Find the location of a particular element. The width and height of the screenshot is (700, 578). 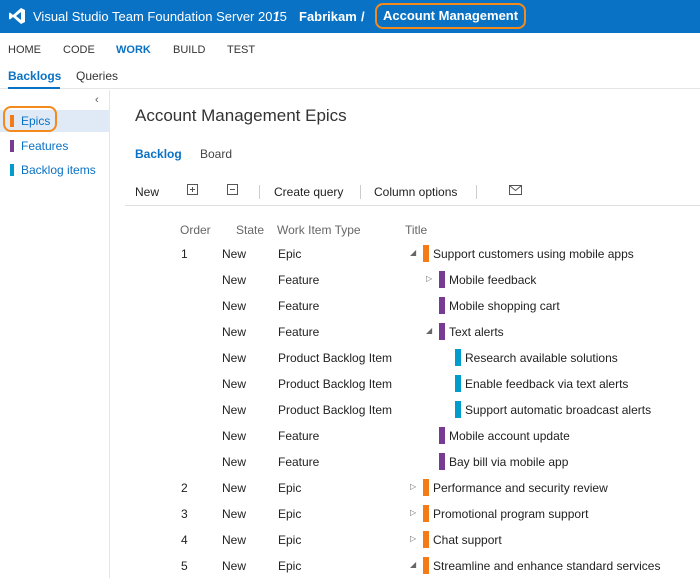

hub-nav: HOME CODE WORK BUILD TEST is located at coordinates (350, 48).